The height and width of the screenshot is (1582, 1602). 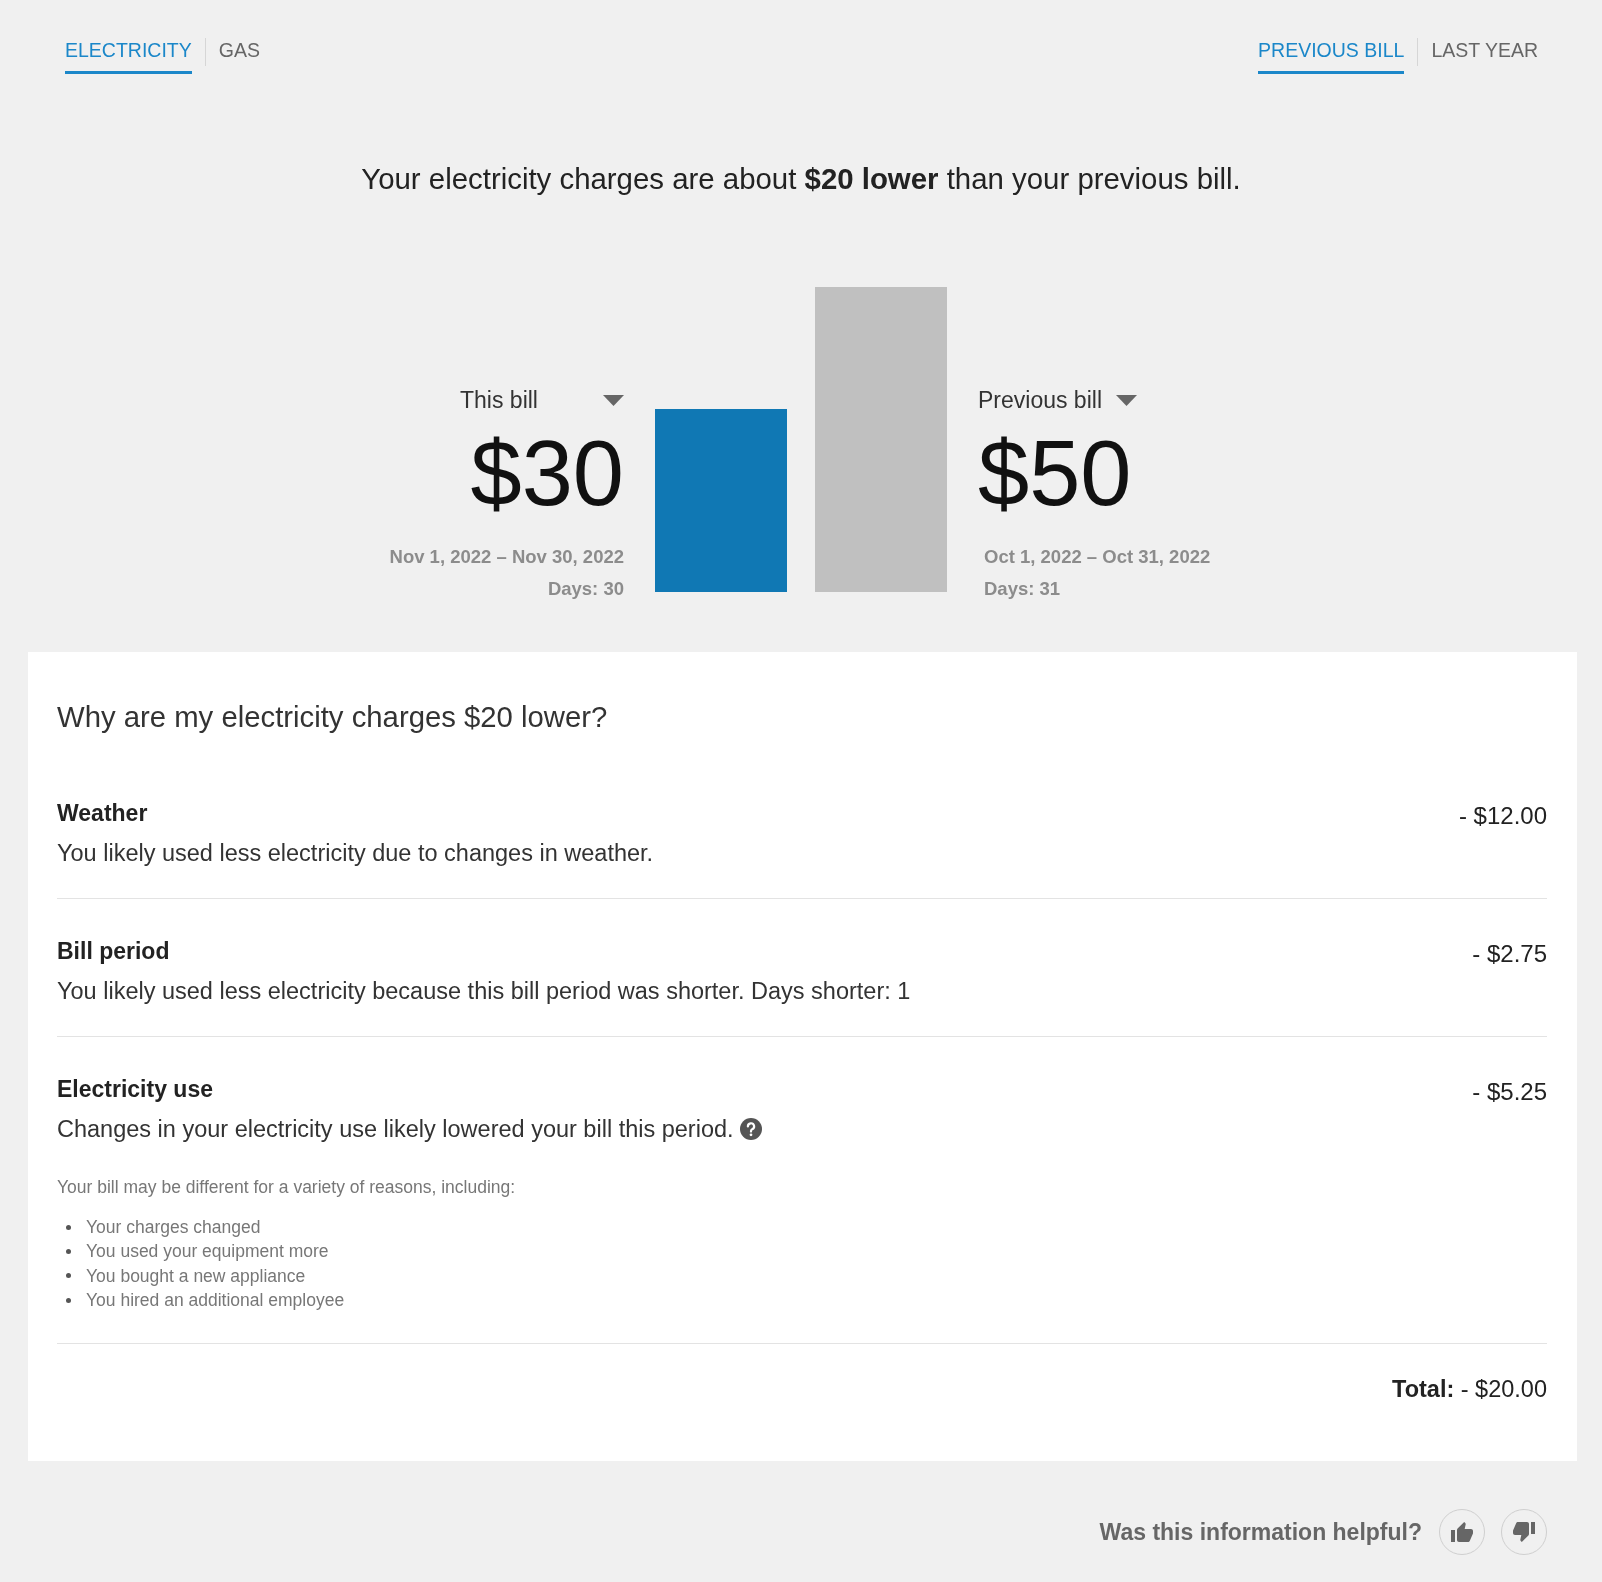 What do you see at coordinates (1019, 589) in the screenshot?
I see `bill-days: Days: 31` at bounding box center [1019, 589].